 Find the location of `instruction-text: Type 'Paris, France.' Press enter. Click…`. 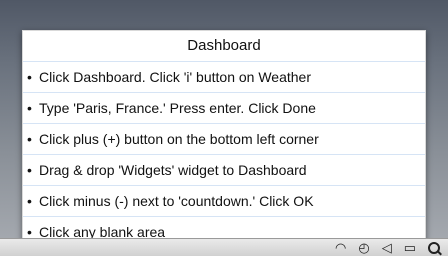

instruction-text: Type 'Paris, France.' Press enter. Click… is located at coordinates (177, 108).